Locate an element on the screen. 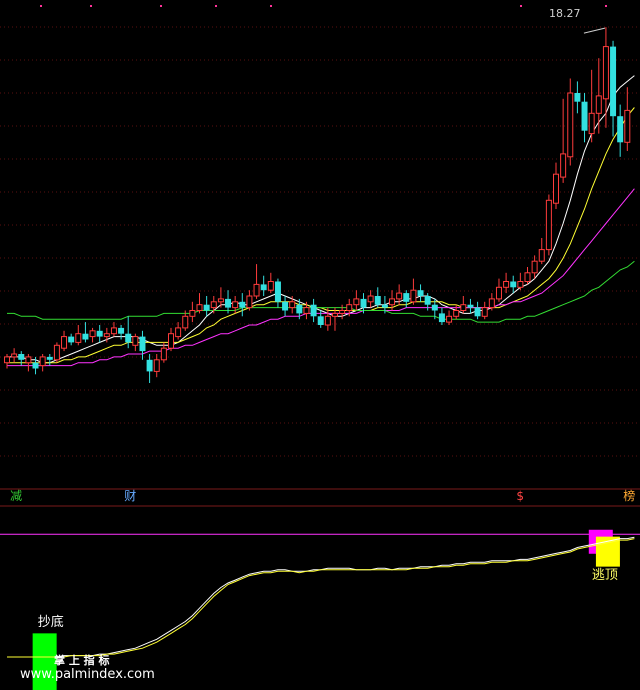 This screenshot has height=690, width=640. watermark-url: www.palmindex.com is located at coordinates (87, 674).